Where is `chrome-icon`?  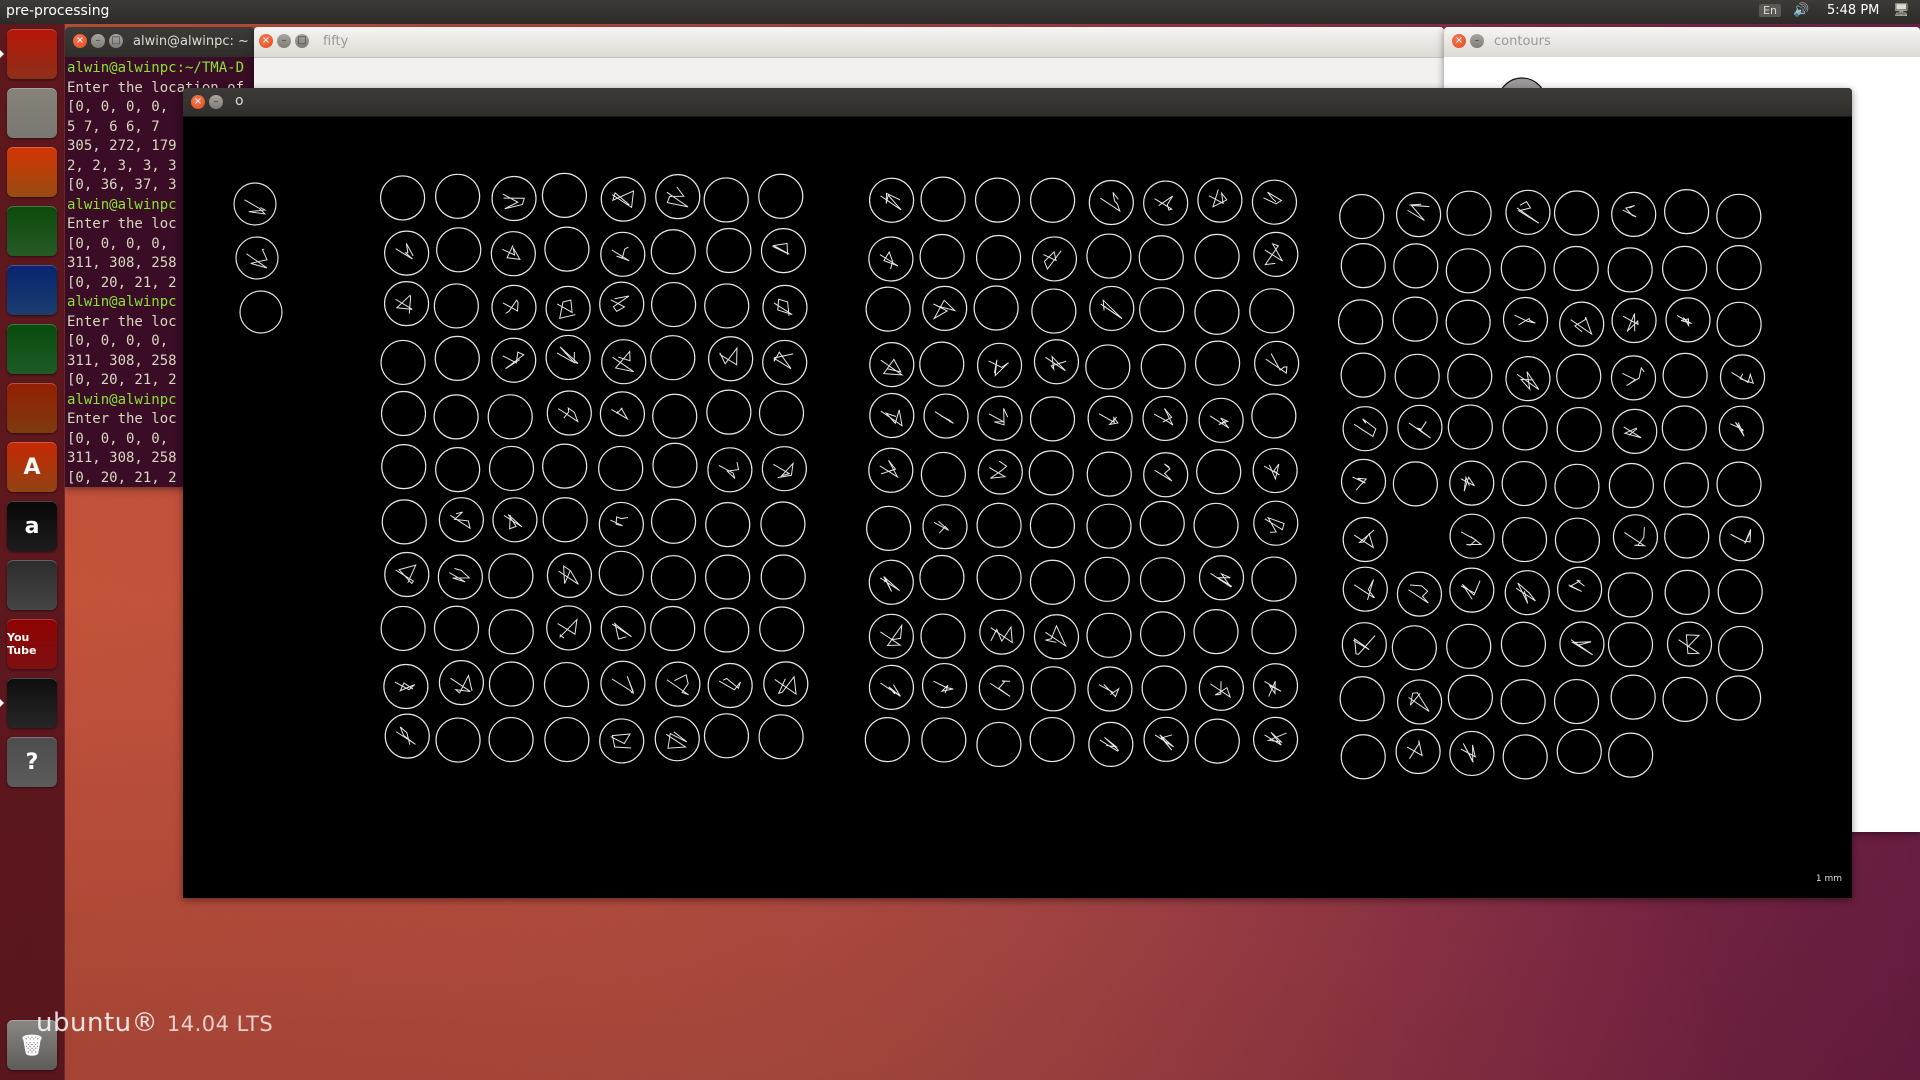 chrome-icon is located at coordinates (32, 231).